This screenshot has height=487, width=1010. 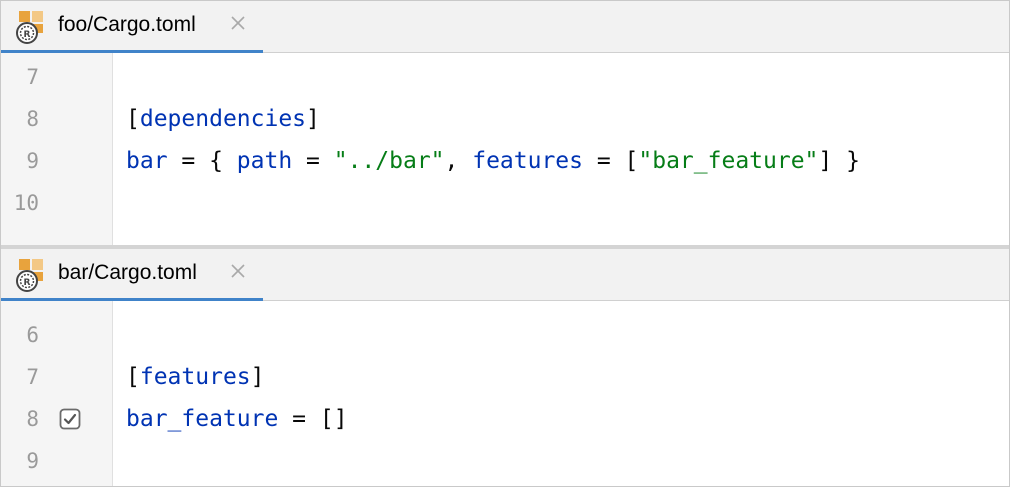 I want to click on punctuation: ,, so click(x=458, y=161).